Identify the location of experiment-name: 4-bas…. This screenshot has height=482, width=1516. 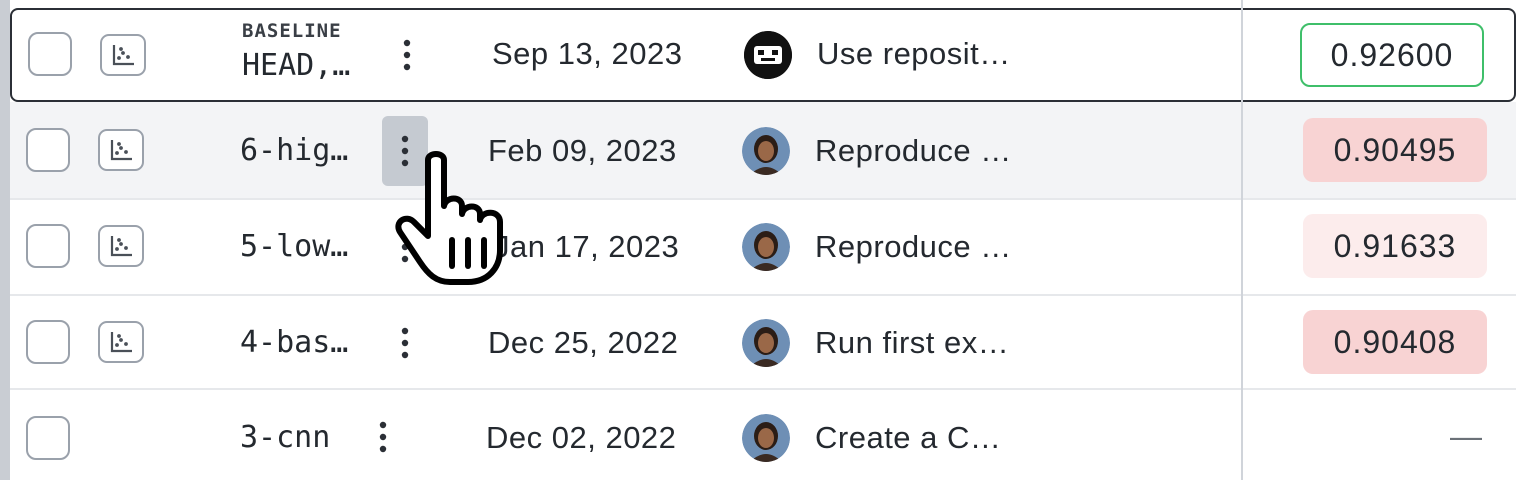
(294, 342).